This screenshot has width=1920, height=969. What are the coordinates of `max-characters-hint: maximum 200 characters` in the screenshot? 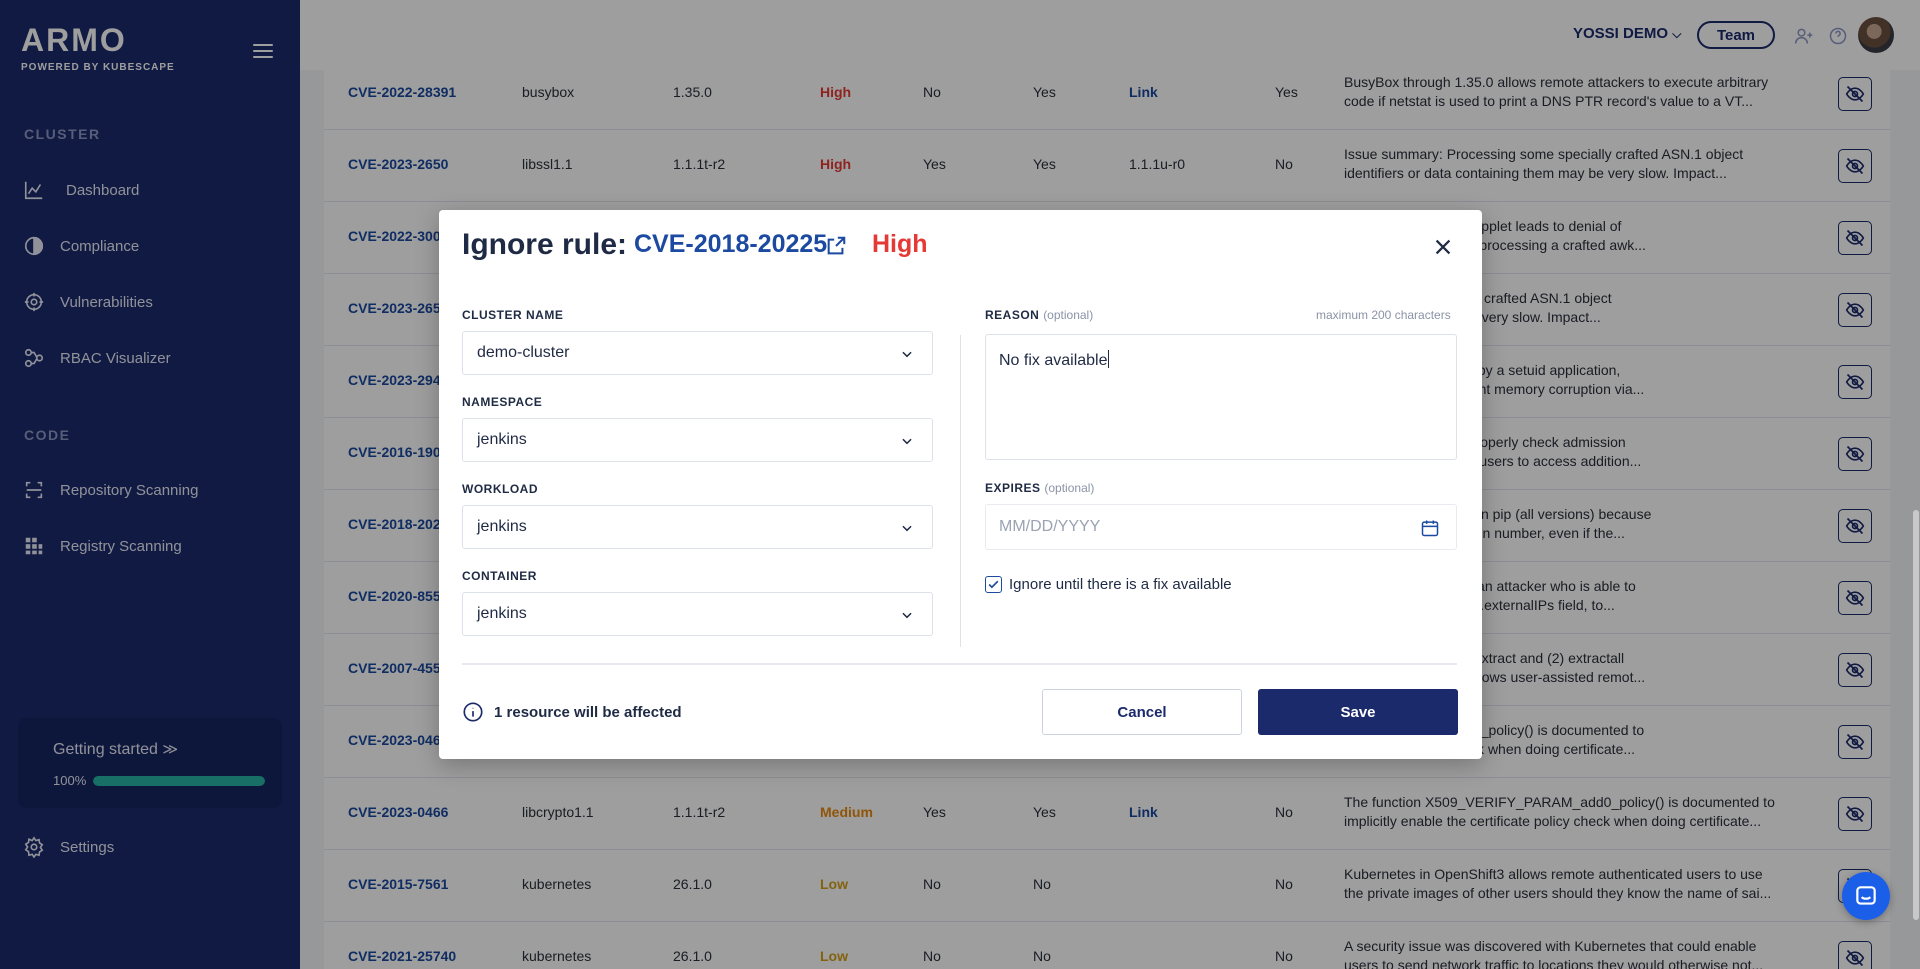 It's located at (1383, 315).